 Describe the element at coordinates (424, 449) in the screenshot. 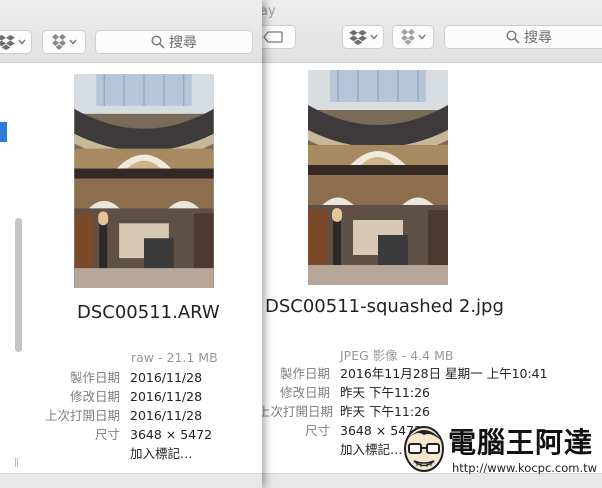

I see `mascot-logo` at that location.